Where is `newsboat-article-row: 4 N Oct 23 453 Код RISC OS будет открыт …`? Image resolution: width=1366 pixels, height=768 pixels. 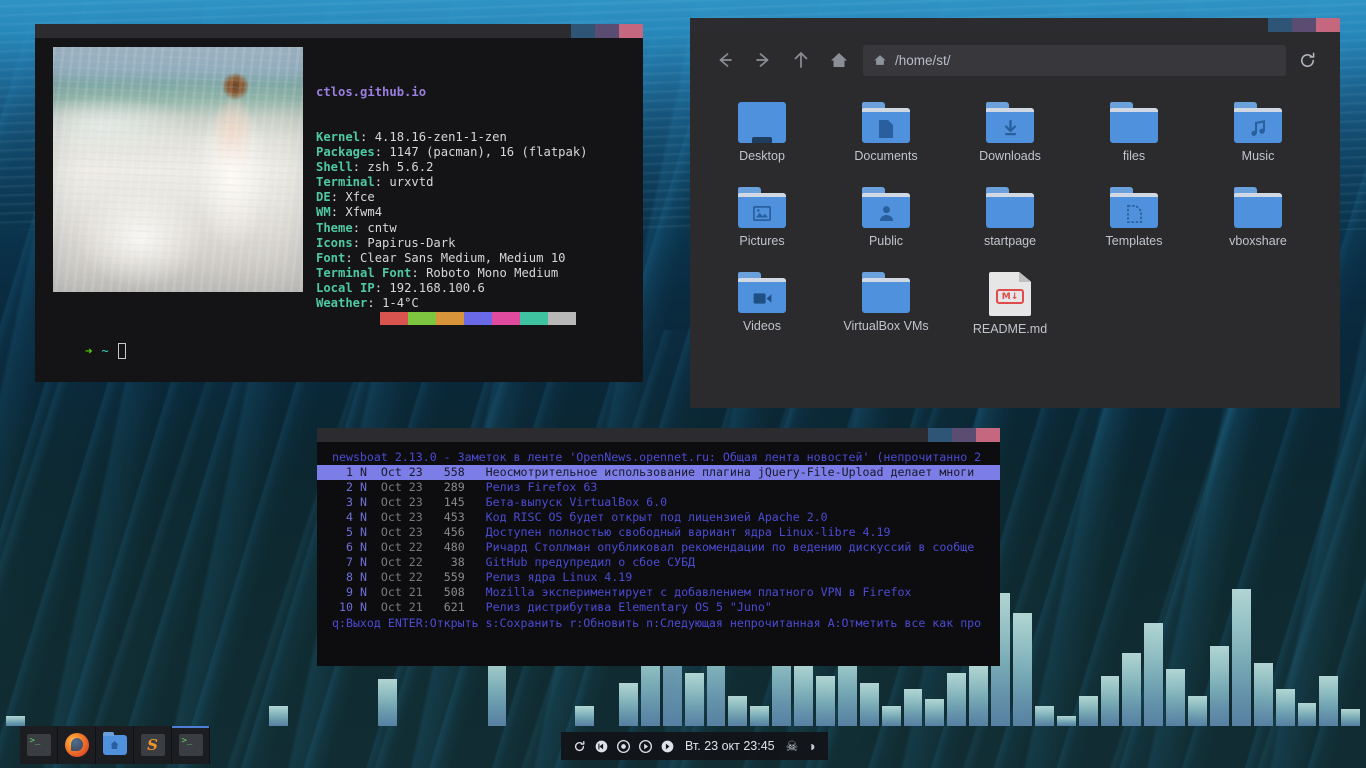
newsboat-article-row: 4 N Oct 23 453 Код RISC OS будет открыт … is located at coordinates (658, 517).